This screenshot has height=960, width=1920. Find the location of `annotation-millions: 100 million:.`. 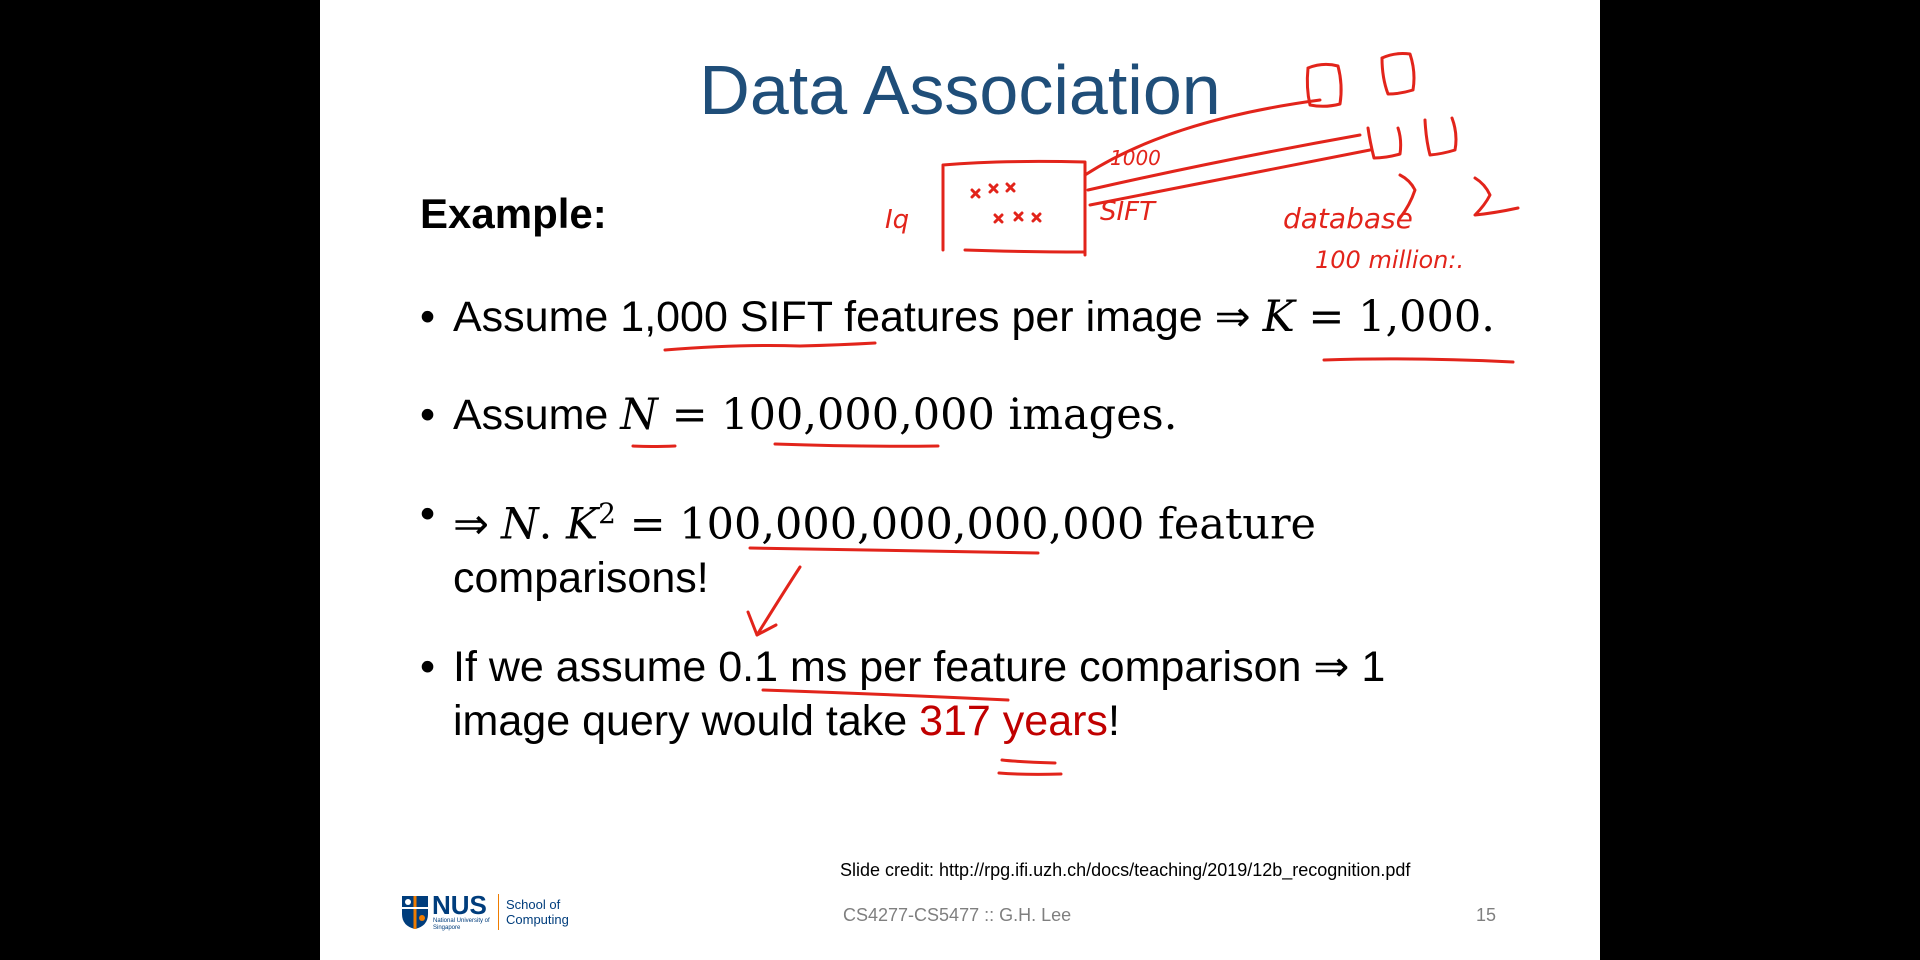

annotation-millions: 100 million:. is located at coordinates (1389, 260).